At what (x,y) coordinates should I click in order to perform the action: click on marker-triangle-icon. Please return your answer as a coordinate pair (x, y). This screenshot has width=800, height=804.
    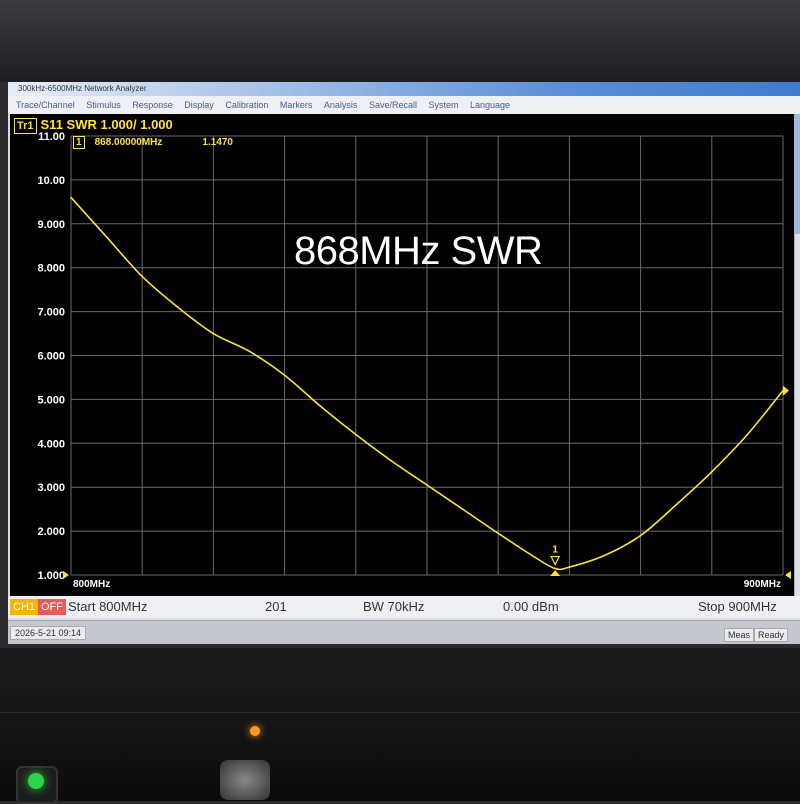
    Looking at the image, I should click on (555, 560).